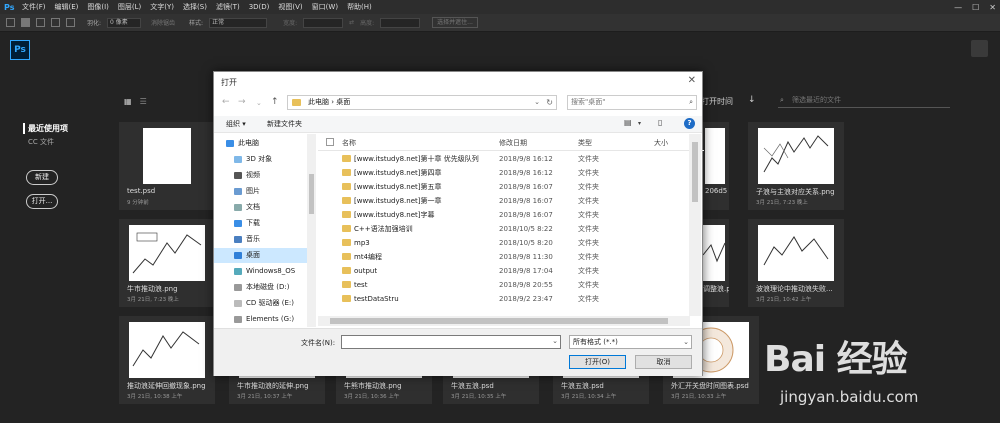  I want to click on dialog-search-input: 搜索"桌面" ⌕, so click(632, 102).